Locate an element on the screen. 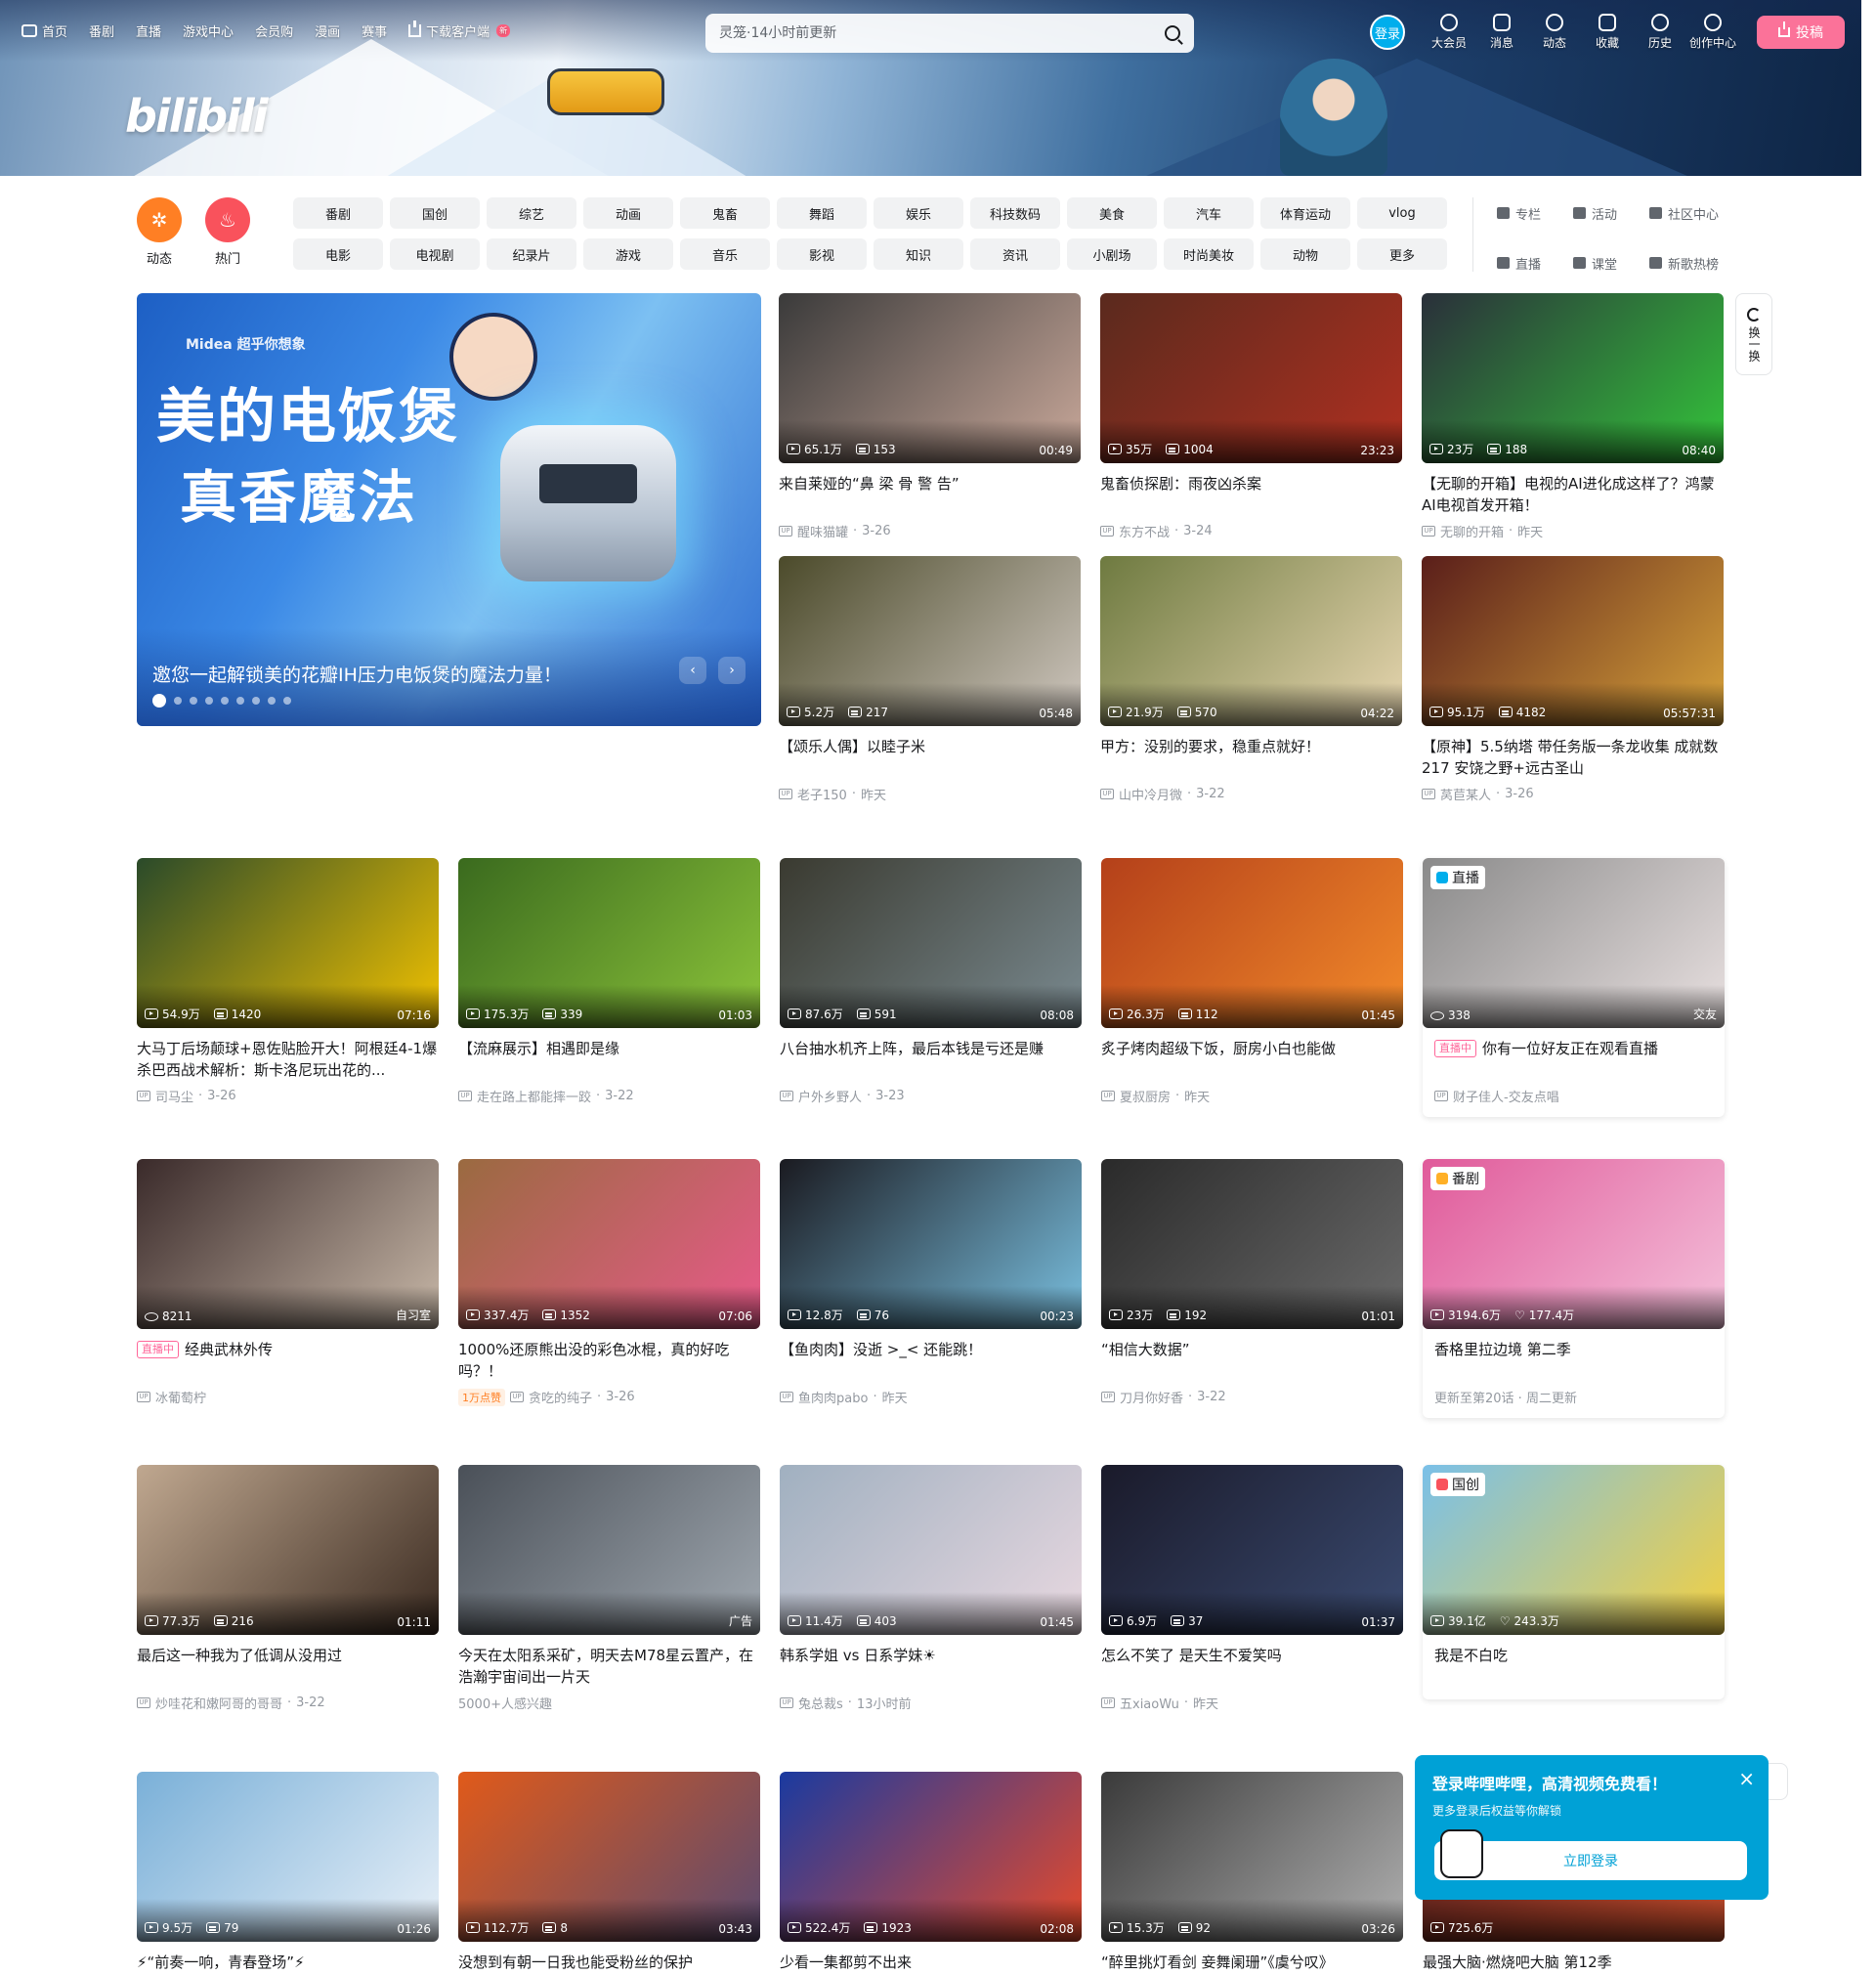 This screenshot has width=1876, height=1975. video-card: 21.9万 570 04:22 甲方：没别的要求，稳重点就好！ UP 山中冷月微 · 3-22 is located at coordinates (1251, 680).